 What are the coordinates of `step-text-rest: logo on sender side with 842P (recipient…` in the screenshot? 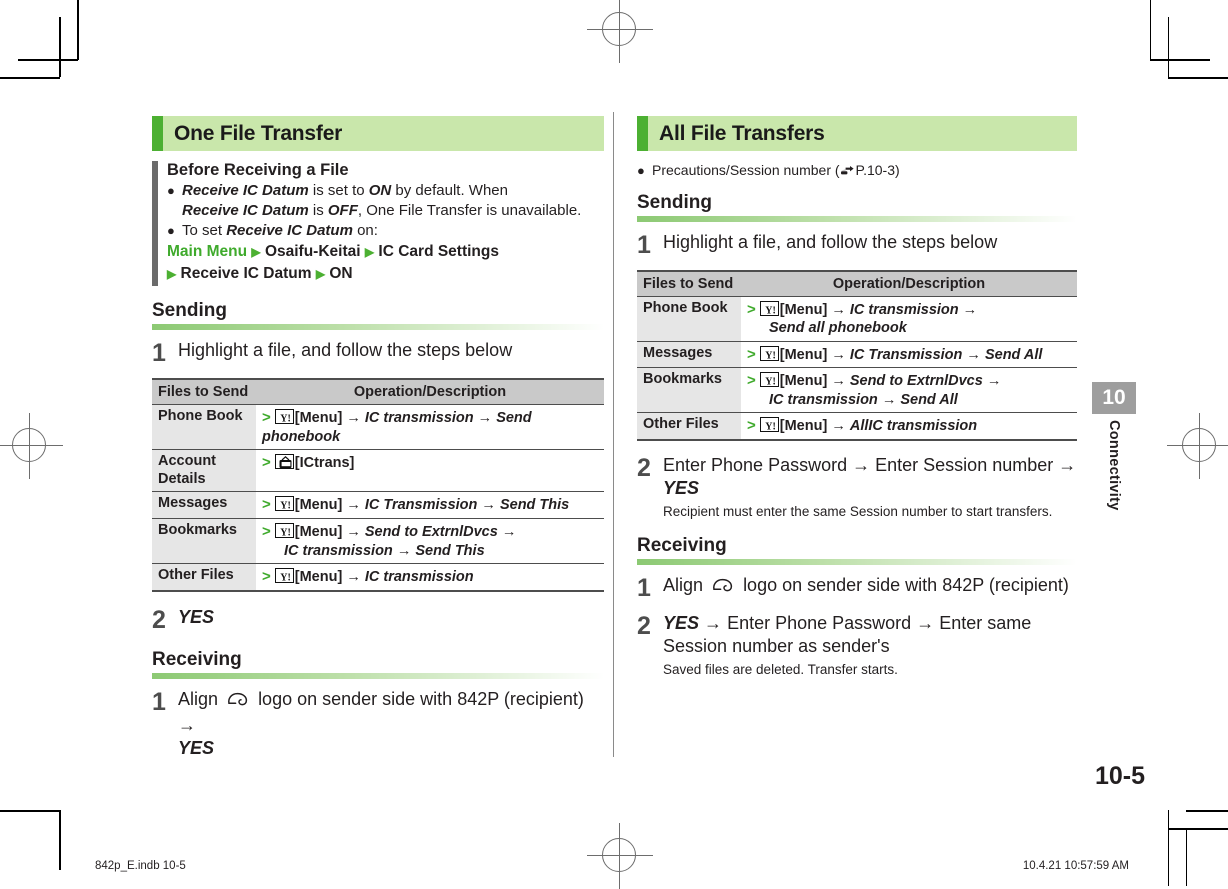 It's located at (421, 698).